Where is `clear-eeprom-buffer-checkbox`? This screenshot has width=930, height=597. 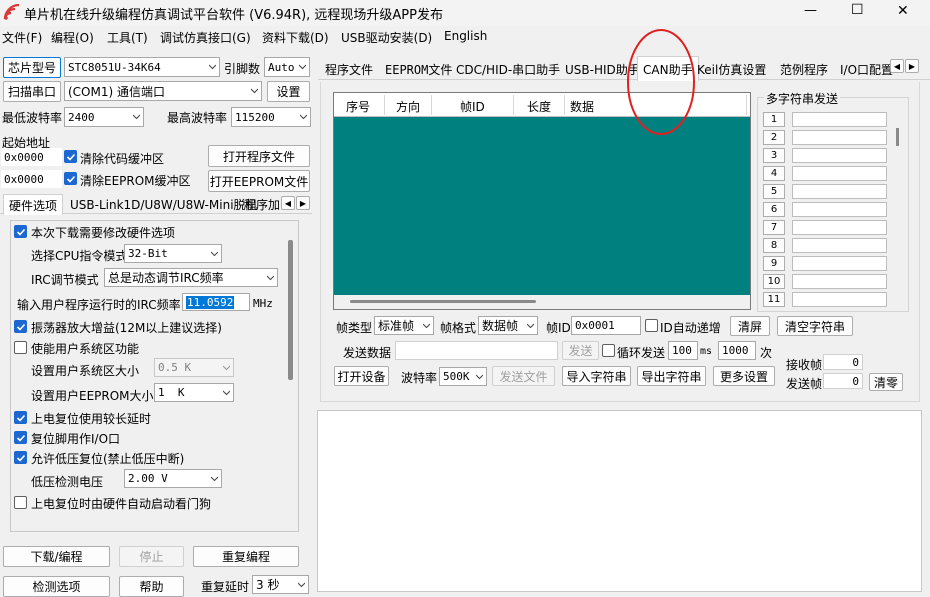 clear-eeprom-buffer-checkbox is located at coordinates (70, 178).